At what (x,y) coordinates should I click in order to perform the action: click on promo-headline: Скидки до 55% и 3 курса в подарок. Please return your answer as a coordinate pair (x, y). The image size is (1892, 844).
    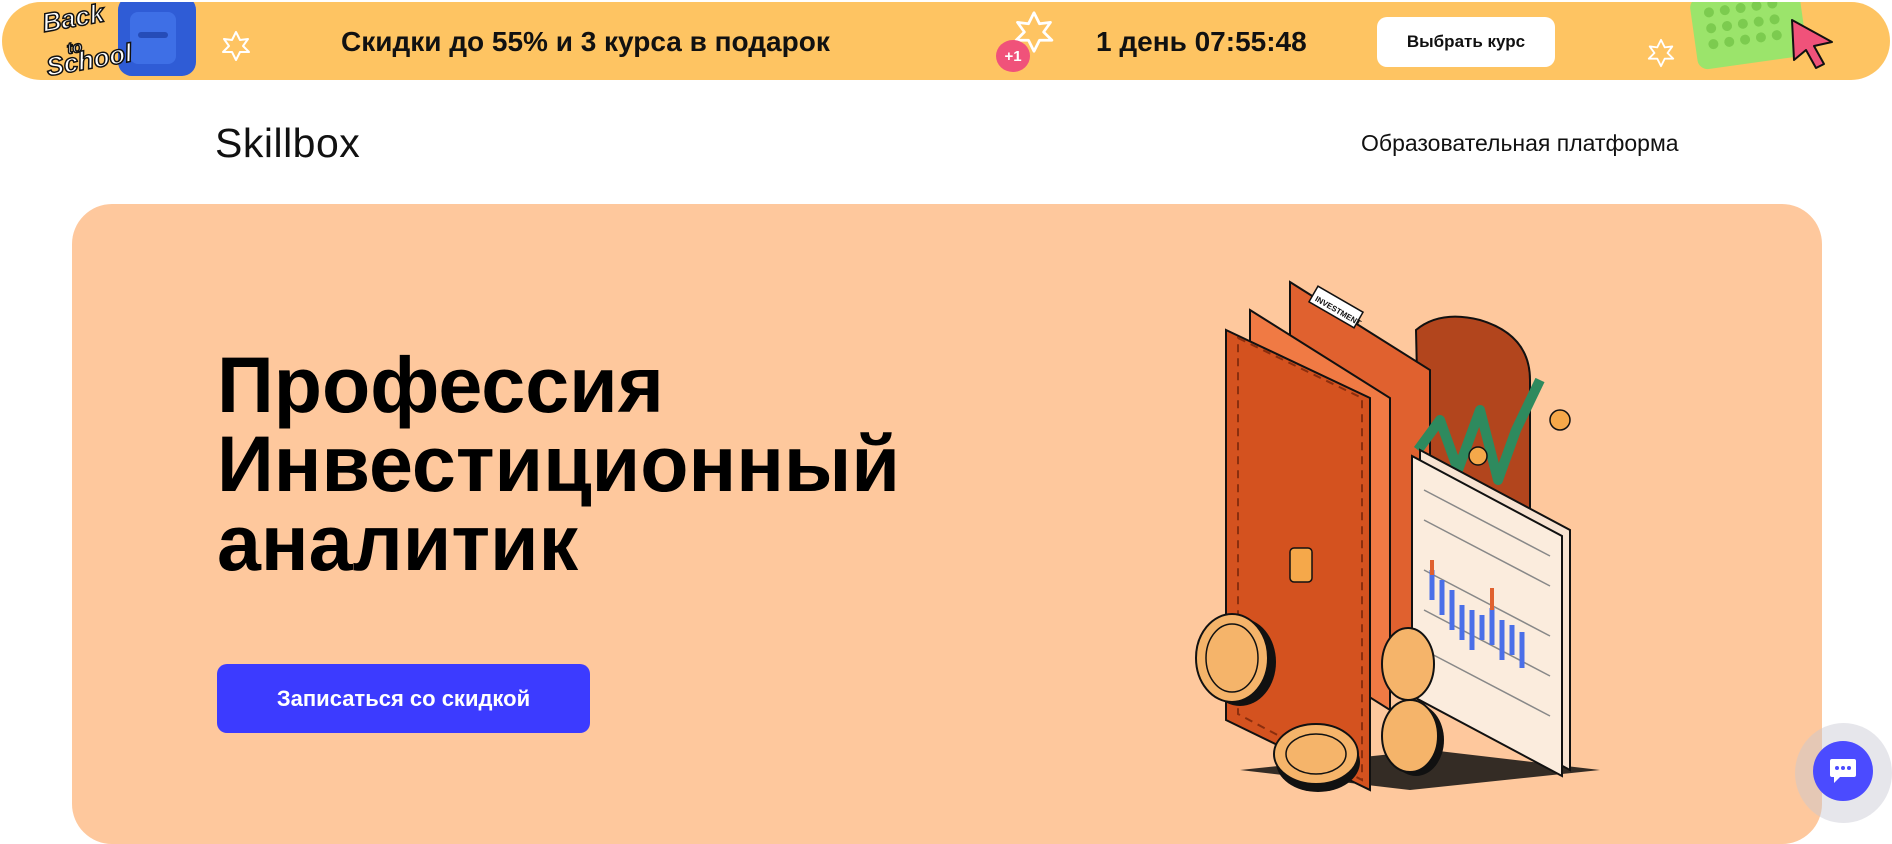
    Looking at the image, I should click on (585, 41).